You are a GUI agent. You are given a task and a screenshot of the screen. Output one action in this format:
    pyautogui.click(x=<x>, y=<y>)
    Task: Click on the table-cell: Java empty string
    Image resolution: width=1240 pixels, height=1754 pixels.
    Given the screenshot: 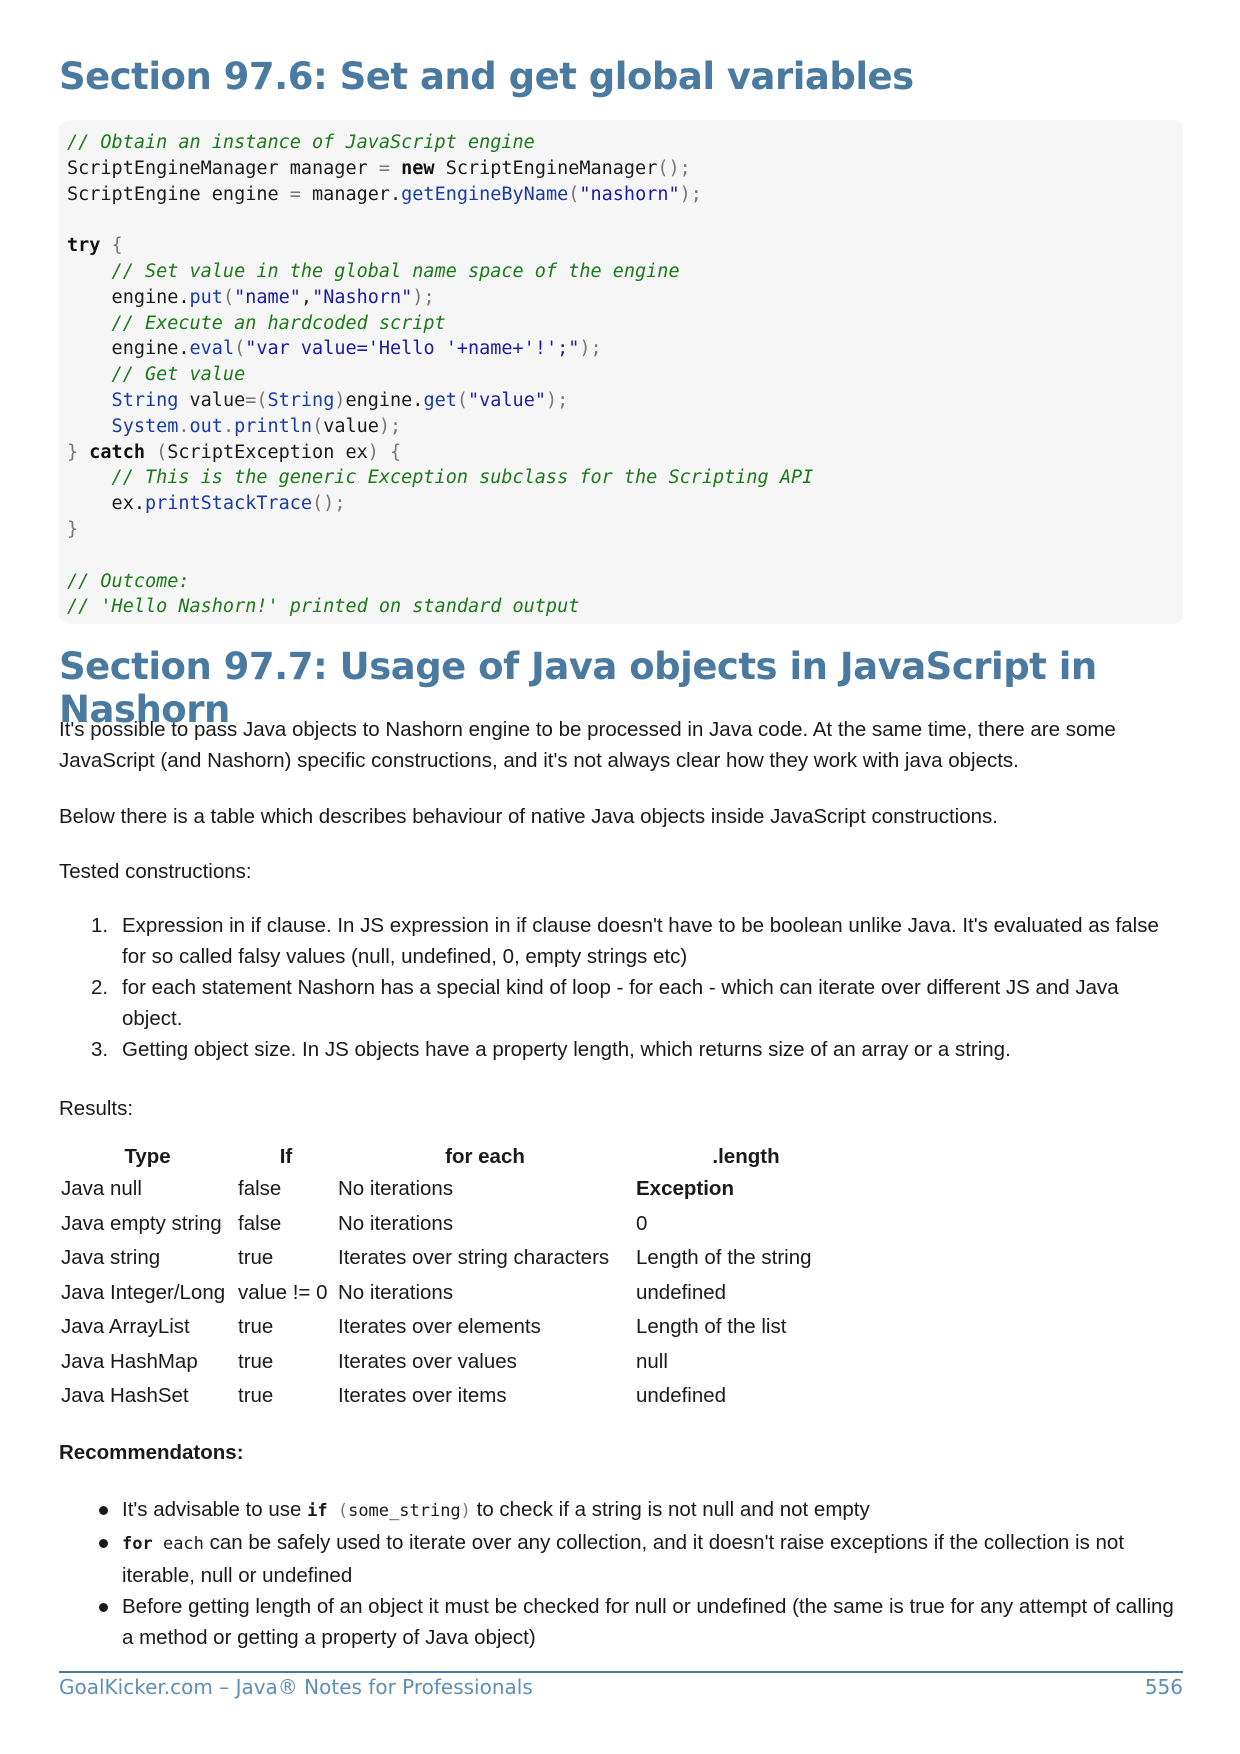 What is the action you would take?
    pyautogui.click(x=141, y=1223)
    